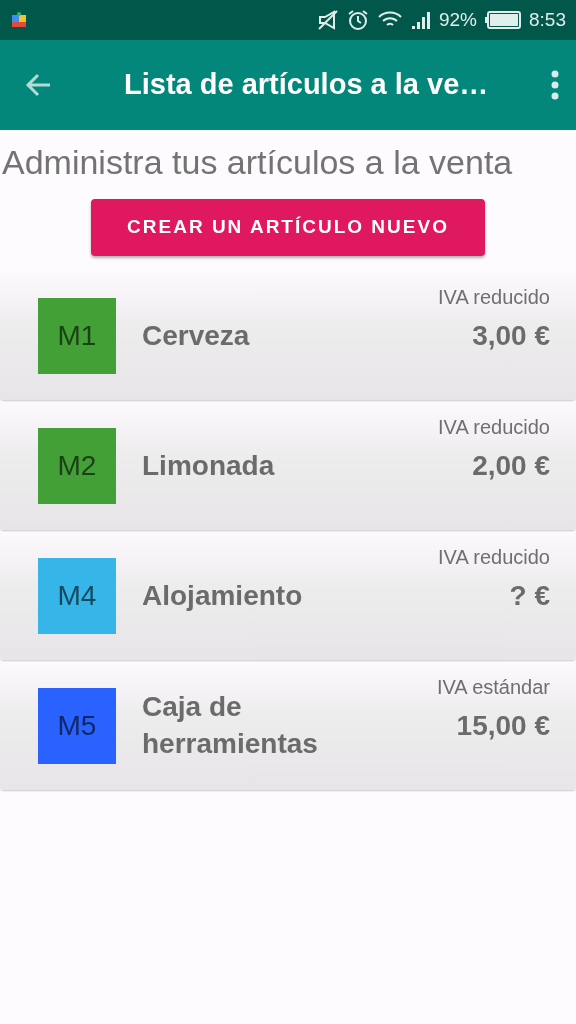 The height and width of the screenshot is (1024, 576). I want to click on item-code-tile: M2, so click(77, 465).